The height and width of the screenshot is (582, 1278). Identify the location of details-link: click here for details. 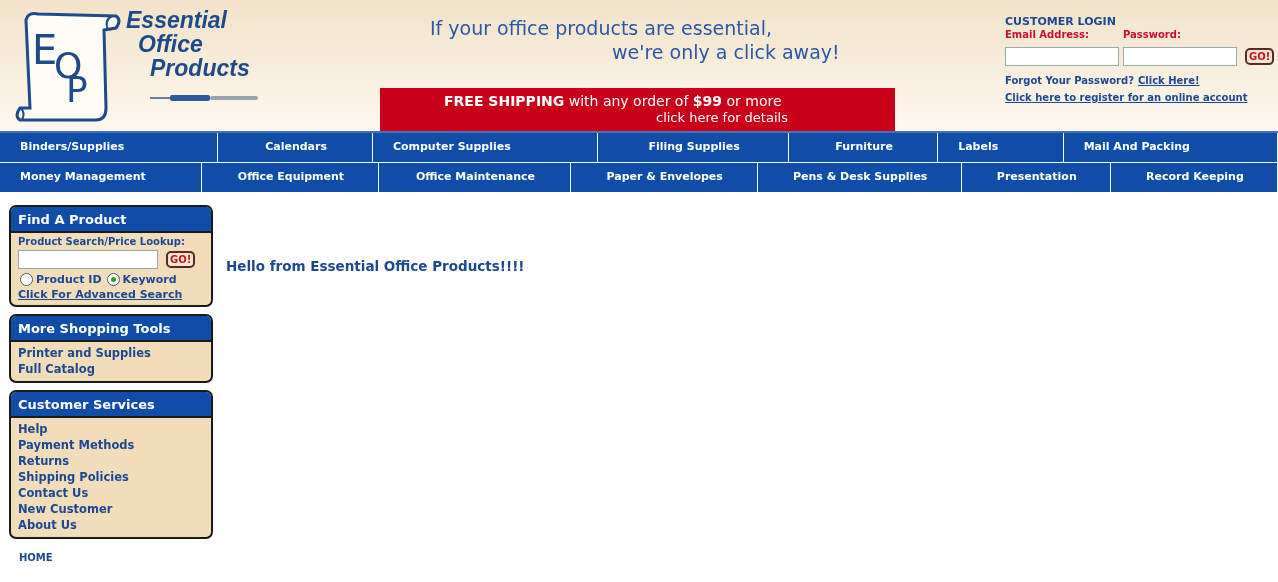
(669, 118).